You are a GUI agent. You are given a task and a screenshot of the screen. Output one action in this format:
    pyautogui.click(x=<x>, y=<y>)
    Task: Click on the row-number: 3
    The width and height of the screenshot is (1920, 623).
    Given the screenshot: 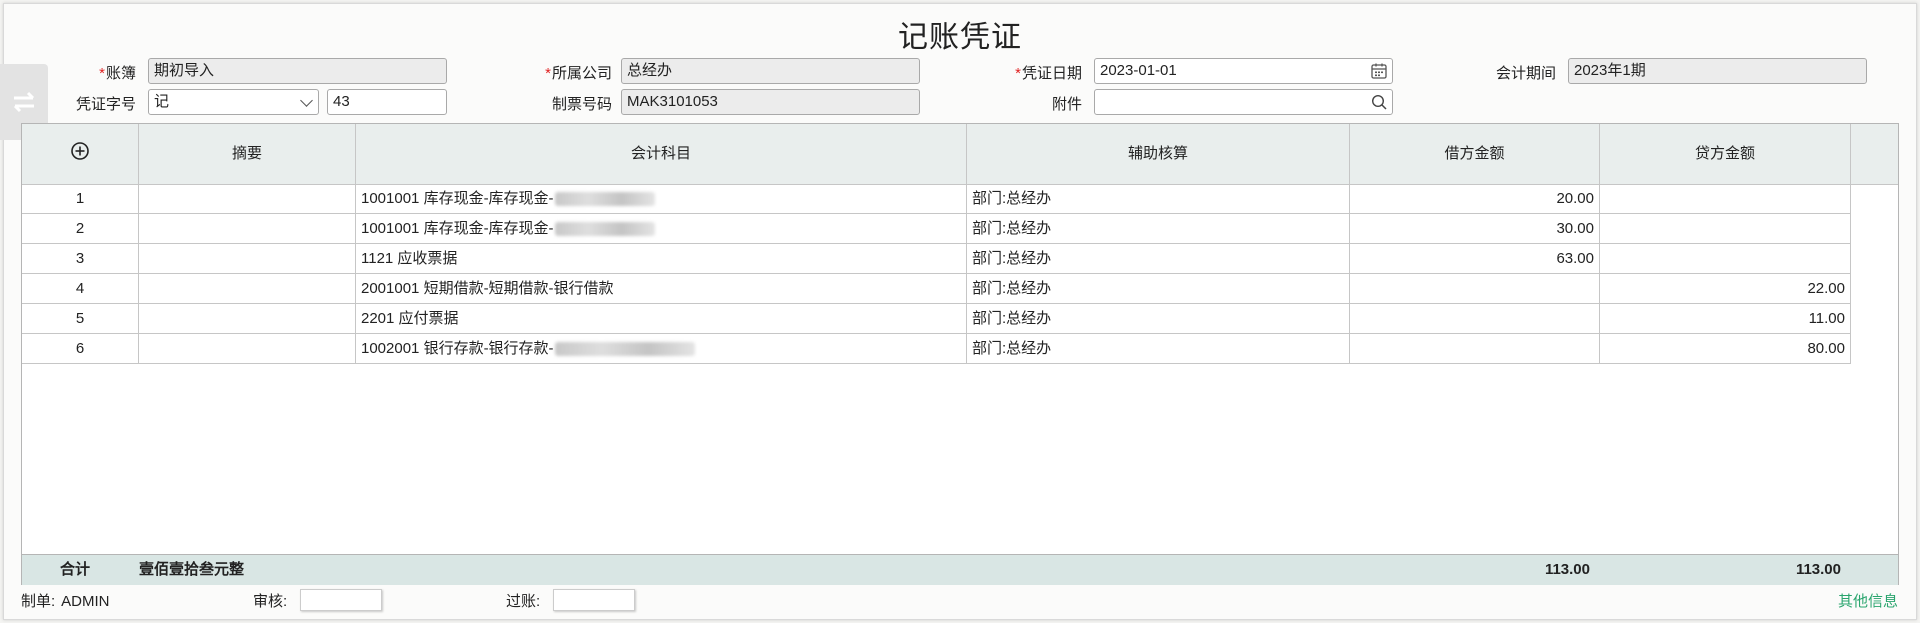 What is the action you would take?
    pyautogui.click(x=80, y=258)
    